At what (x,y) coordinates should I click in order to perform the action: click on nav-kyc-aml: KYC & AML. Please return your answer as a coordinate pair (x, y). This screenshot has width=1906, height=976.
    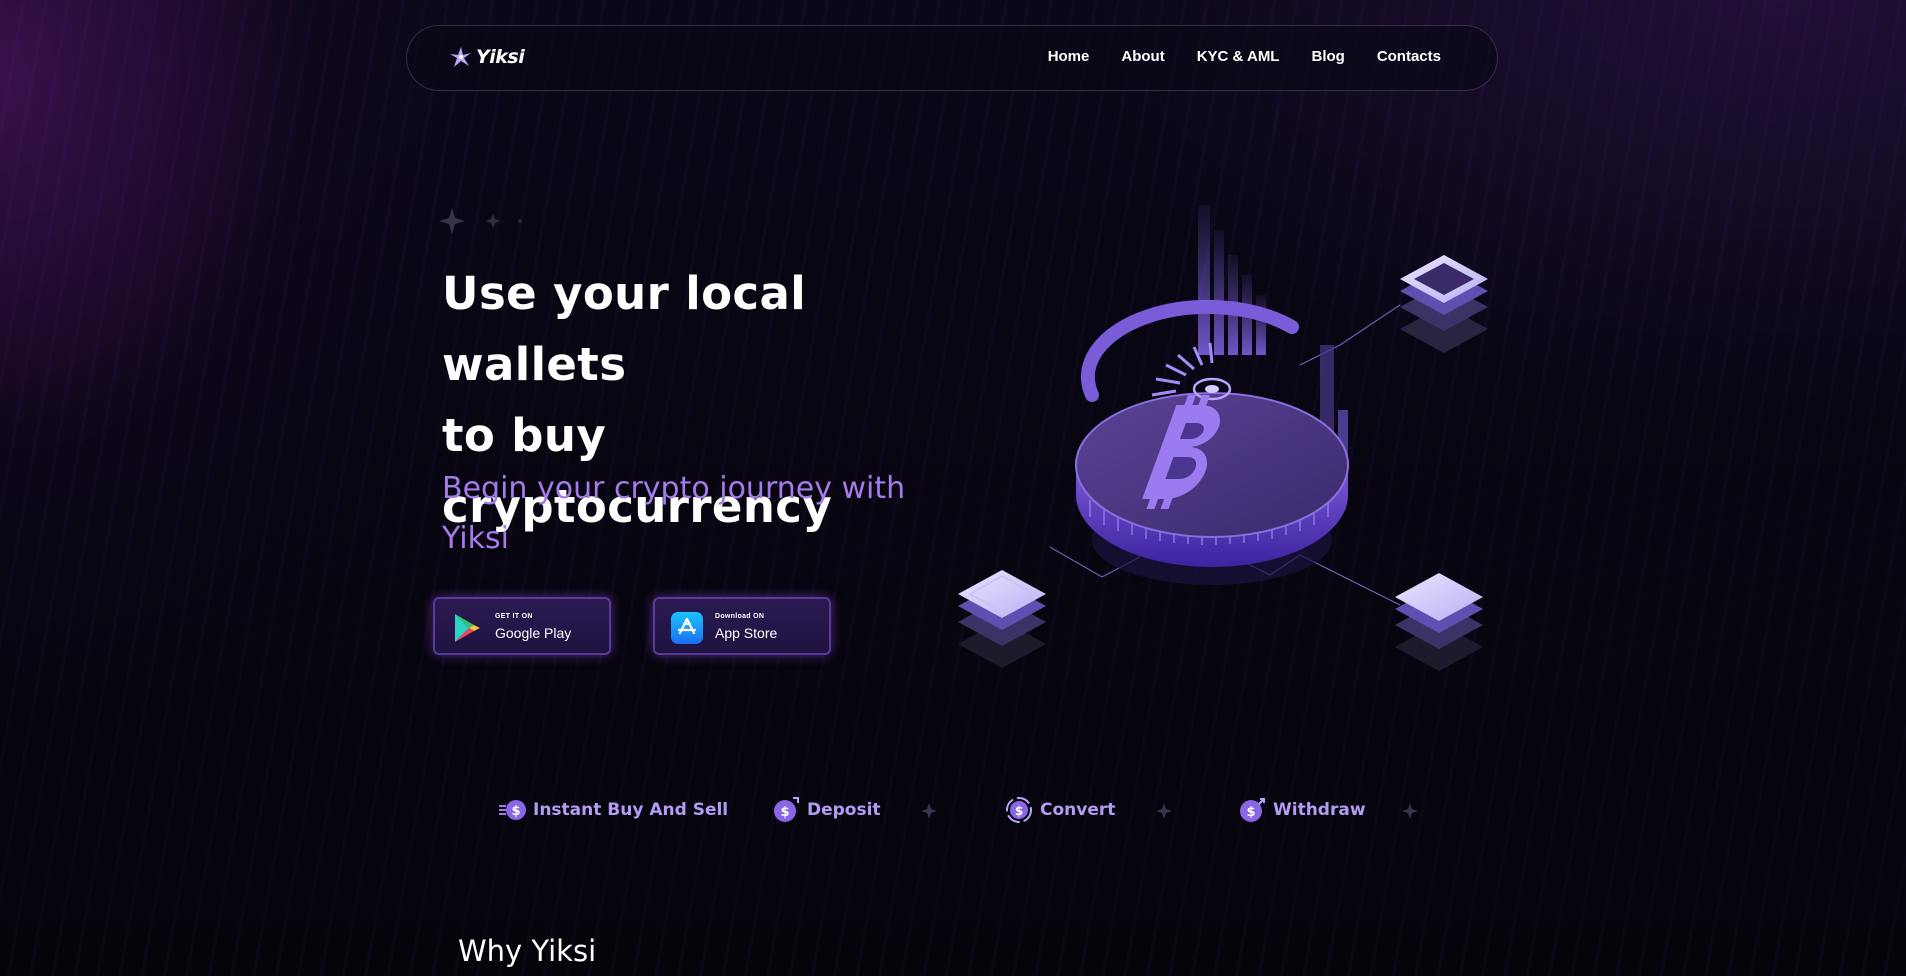
    Looking at the image, I should click on (1238, 56).